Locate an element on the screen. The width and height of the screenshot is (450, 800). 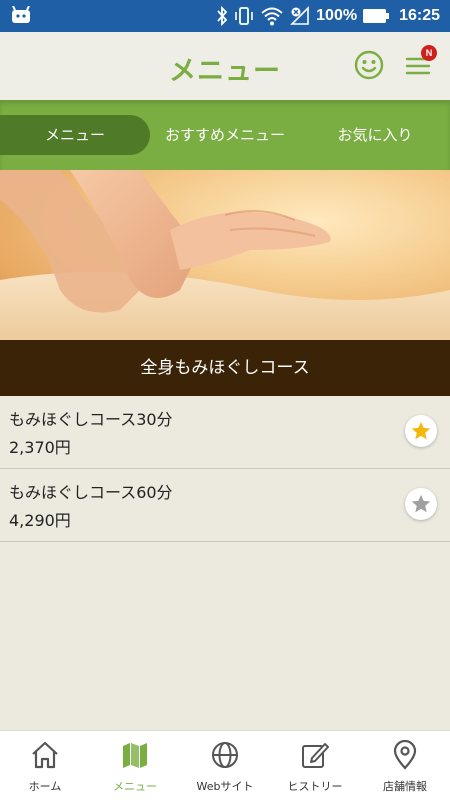
nav-label: メニュー is located at coordinates (135, 786).